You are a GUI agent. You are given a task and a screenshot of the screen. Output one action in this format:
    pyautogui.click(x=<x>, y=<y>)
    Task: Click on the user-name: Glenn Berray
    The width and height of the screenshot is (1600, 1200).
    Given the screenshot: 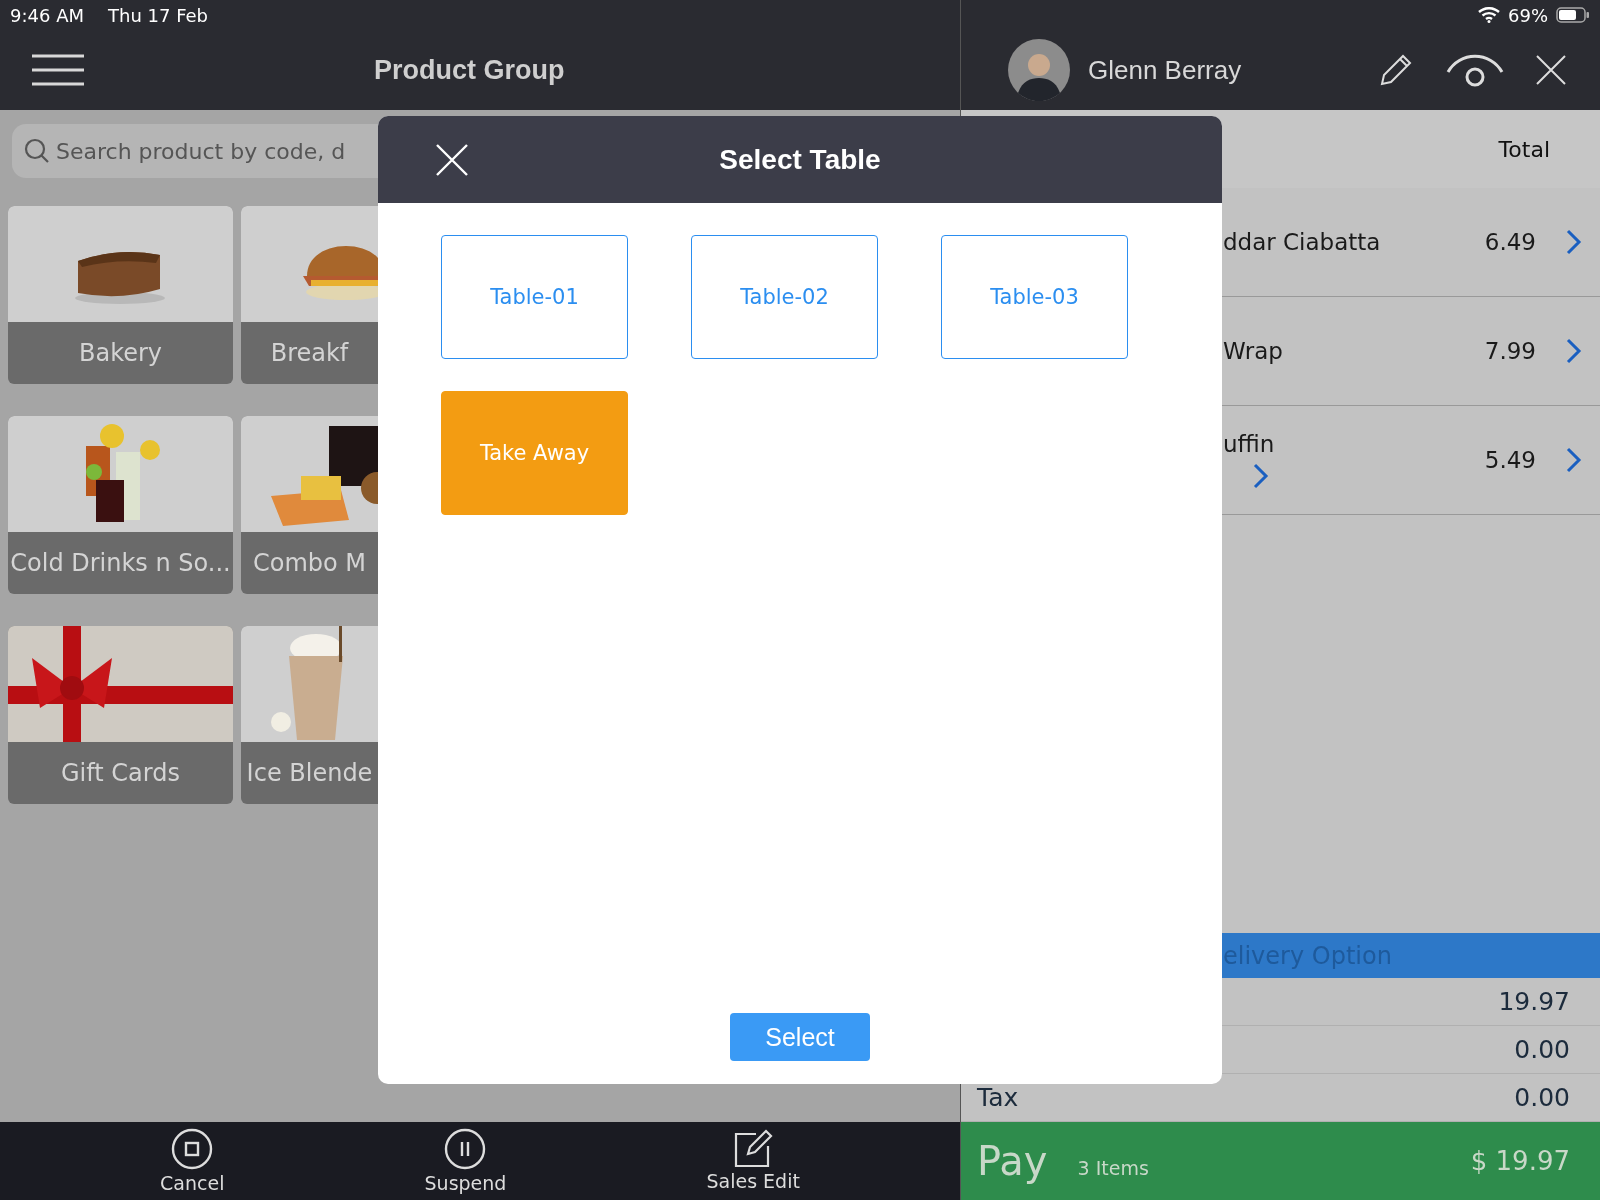 What is the action you would take?
    pyautogui.click(x=1165, y=70)
    